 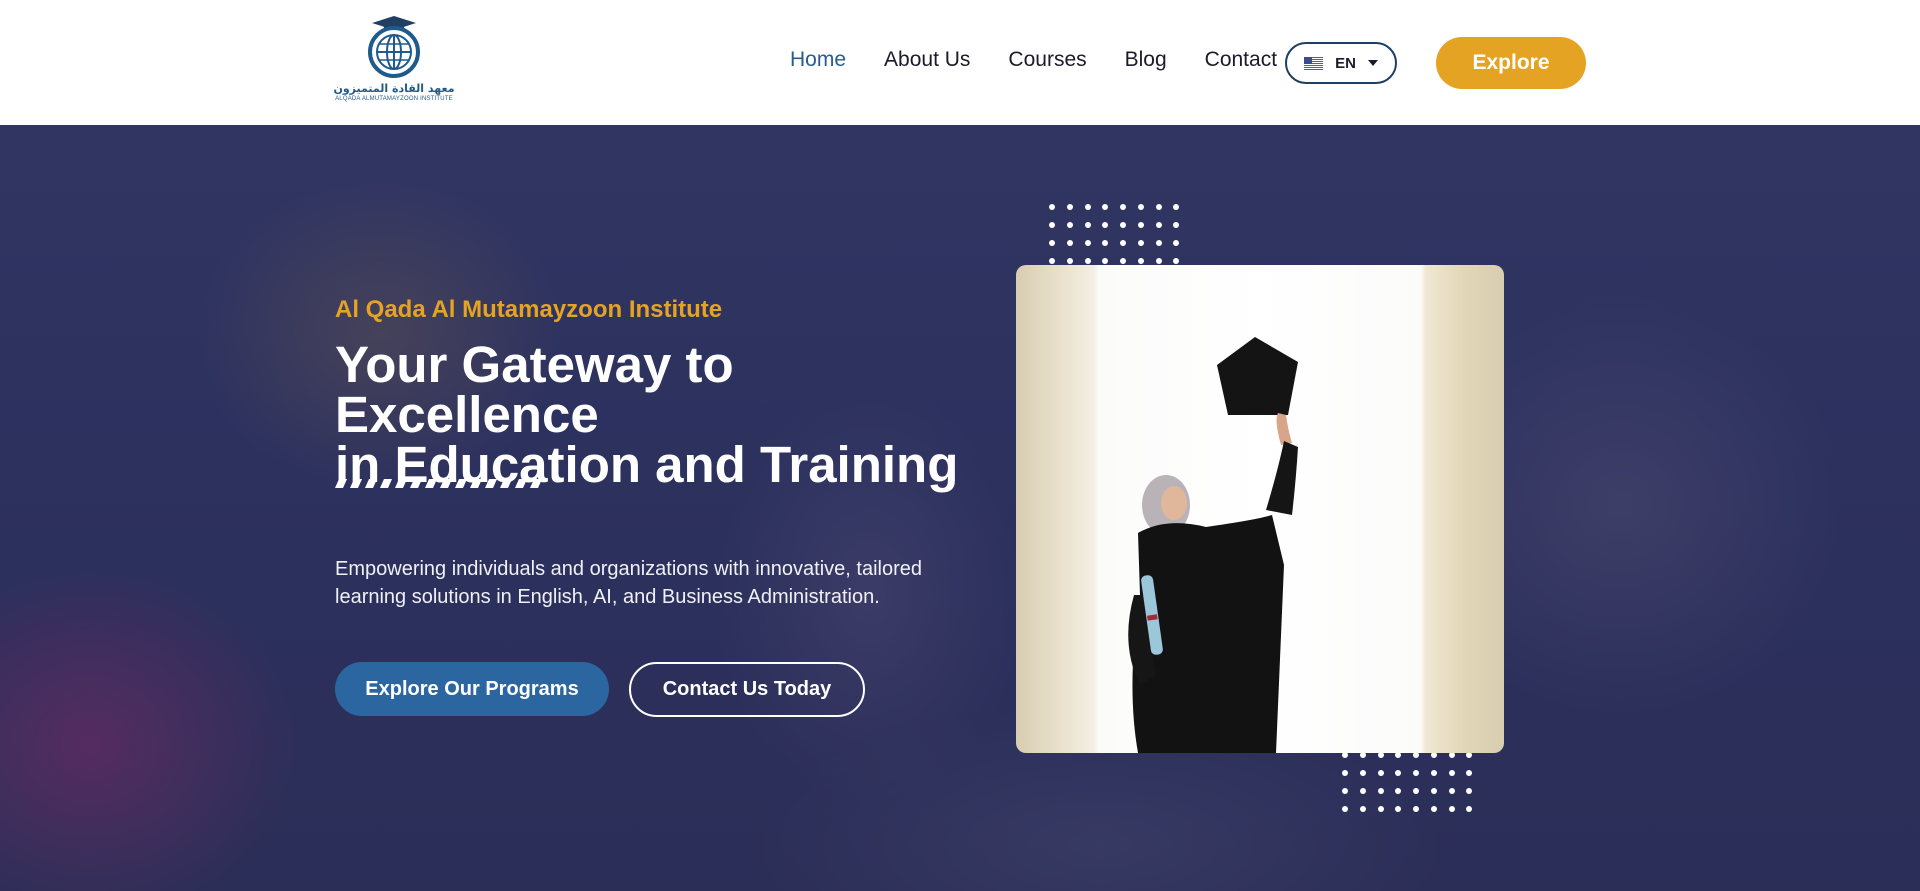 I want to click on us-flag-icon, so click(x=1314, y=63).